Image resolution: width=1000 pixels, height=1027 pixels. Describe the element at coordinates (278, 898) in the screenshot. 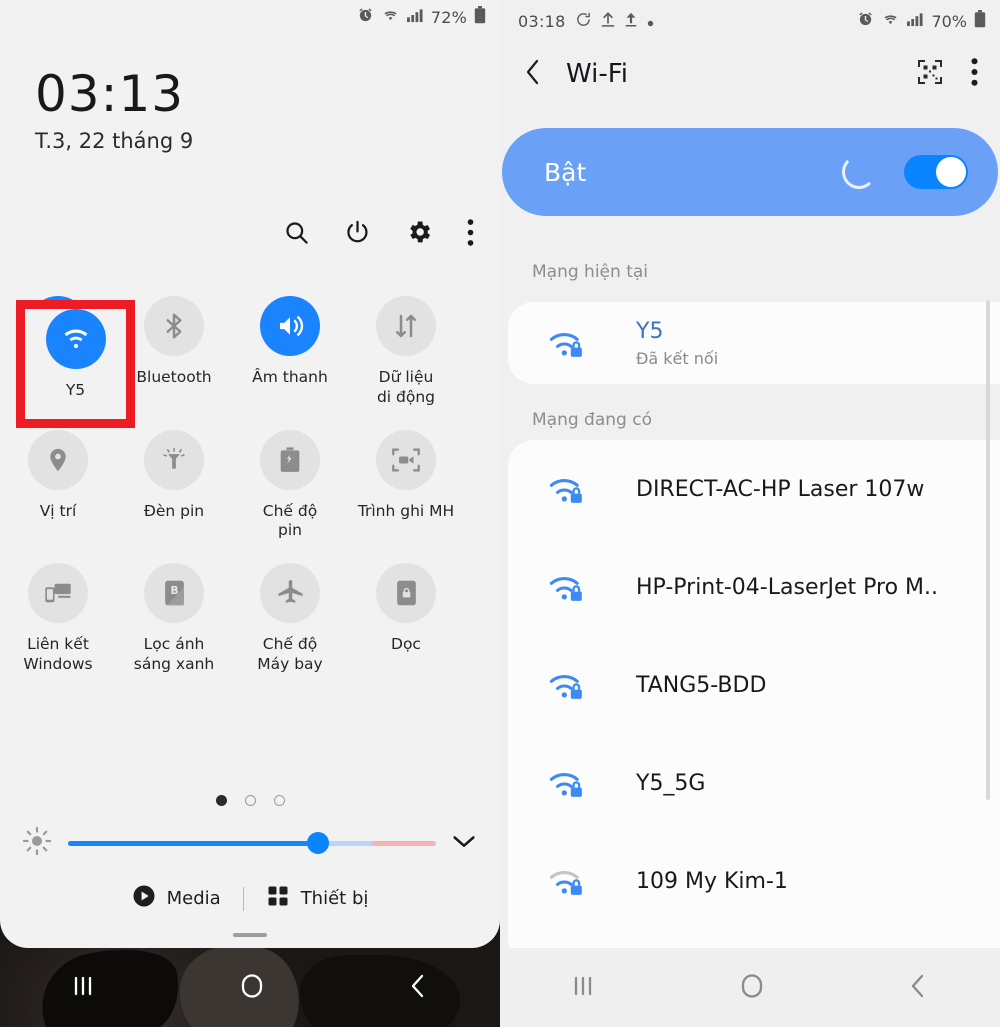

I see `grid-icon` at that location.